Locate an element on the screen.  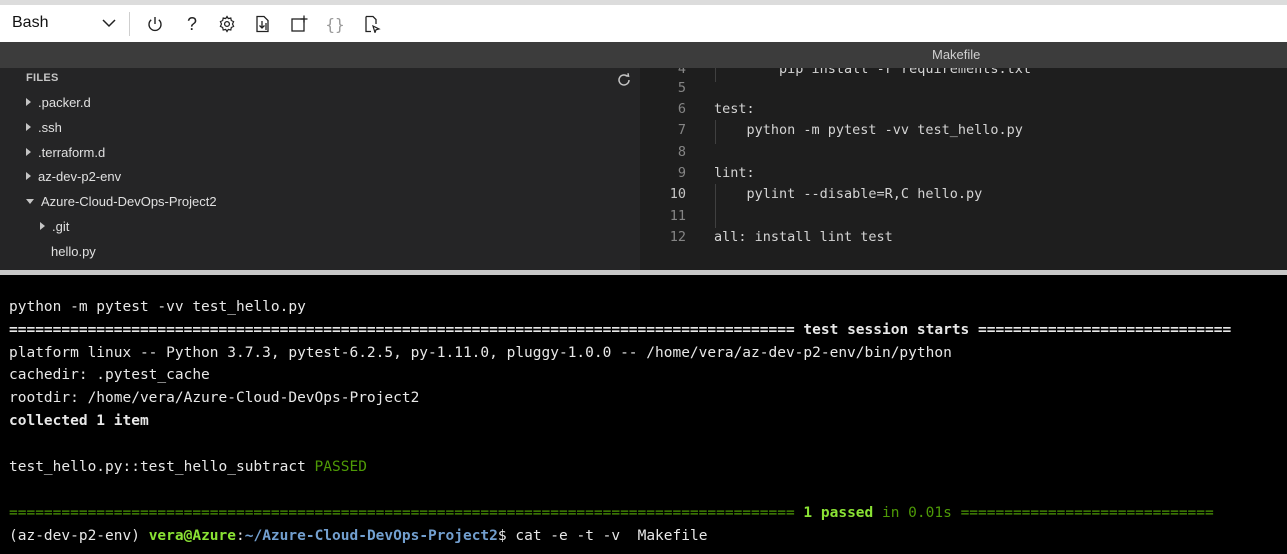
code-line: all: install lint test is located at coordinates (803, 237).